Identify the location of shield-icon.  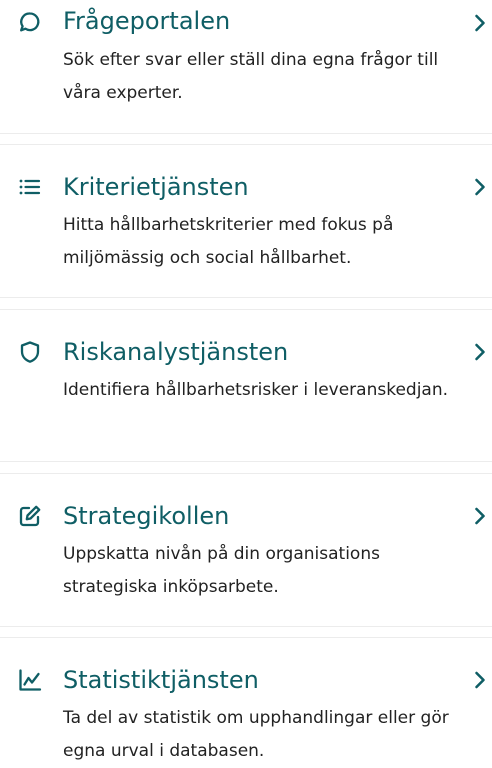
(30, 352).